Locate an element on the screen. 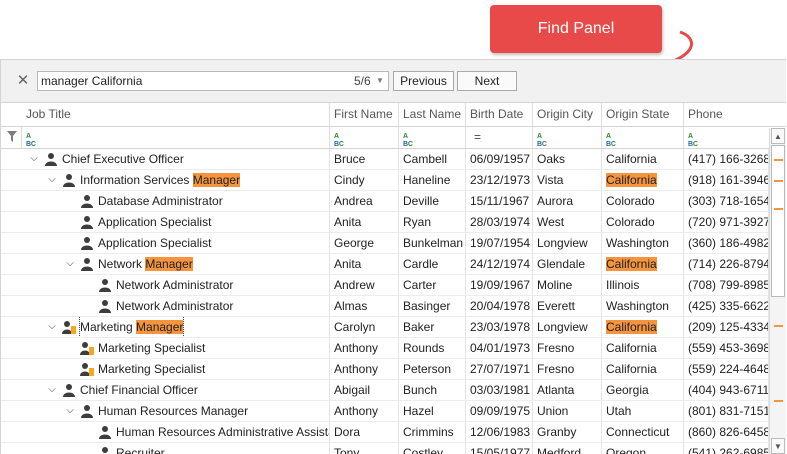 The image size is (787, 454). origin-state-cell: Connecticut is located at coordinates (643, 432).